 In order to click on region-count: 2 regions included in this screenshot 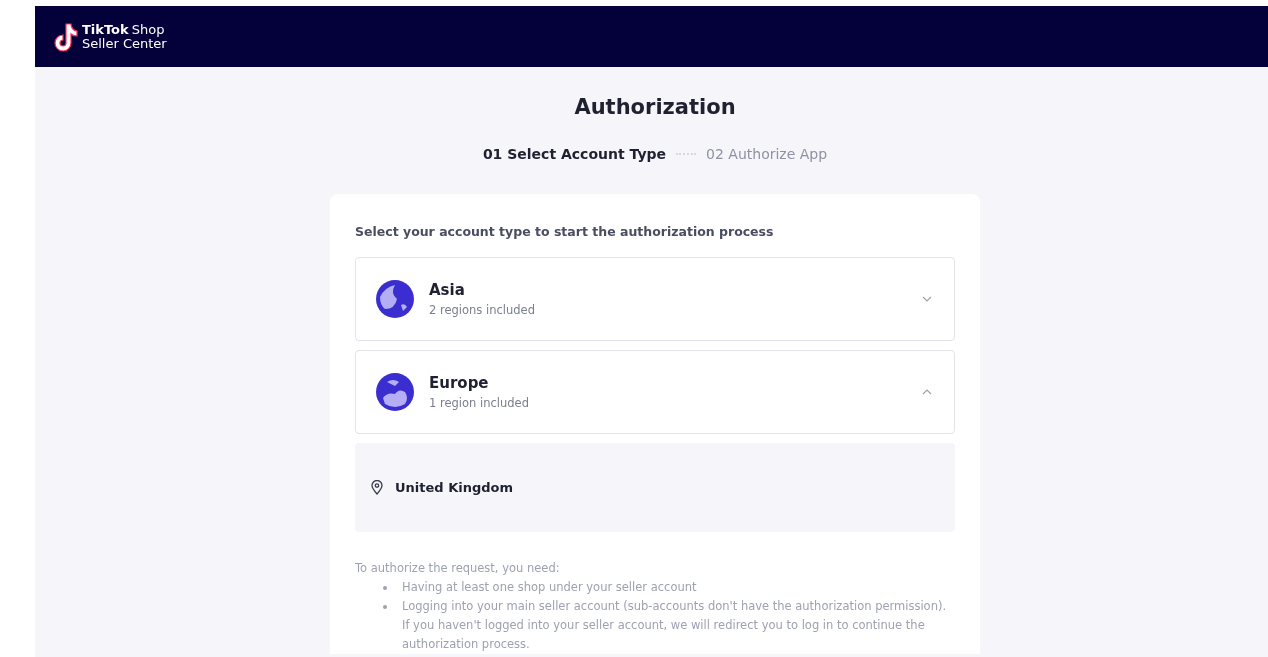, I will do `click(482, 310)`.